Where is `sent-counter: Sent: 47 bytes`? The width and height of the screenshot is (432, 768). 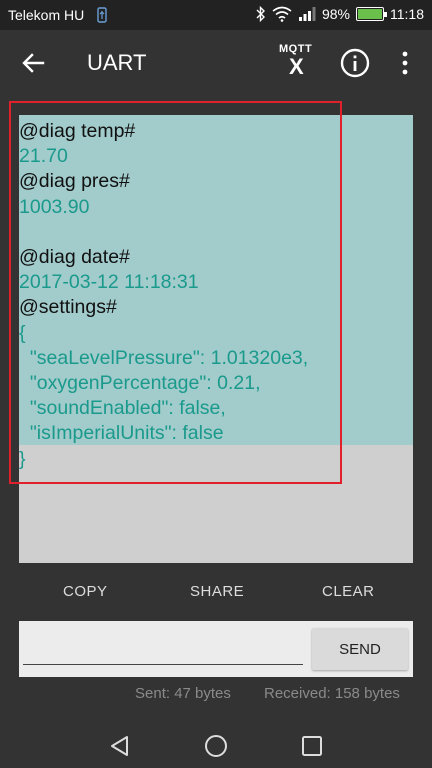 sent-counter: Sent: 47 bytes is located at coordinates (183, 693).